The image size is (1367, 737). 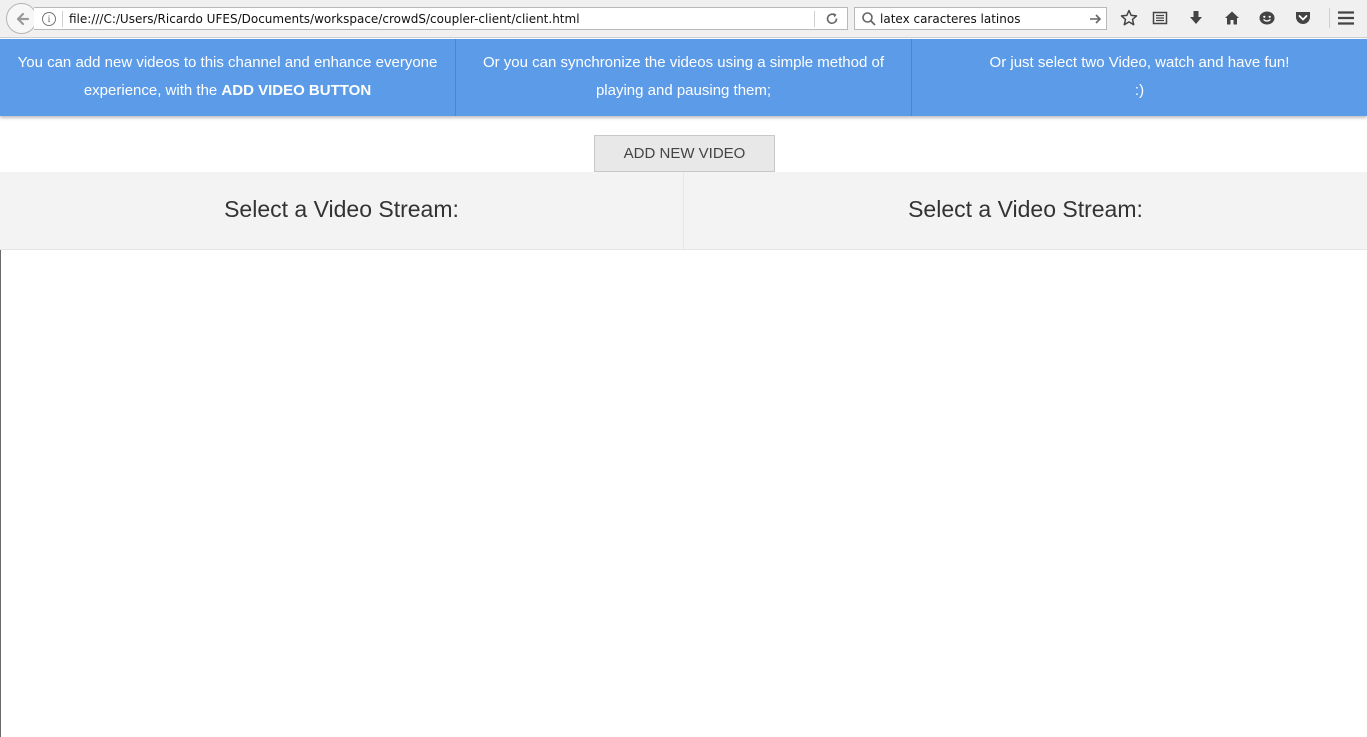 What do you see at coordinates (1025, 210) in the screenshot?
I see `stream-selector-right: Select a Video Stream:` at bounding box center [1025, 210].